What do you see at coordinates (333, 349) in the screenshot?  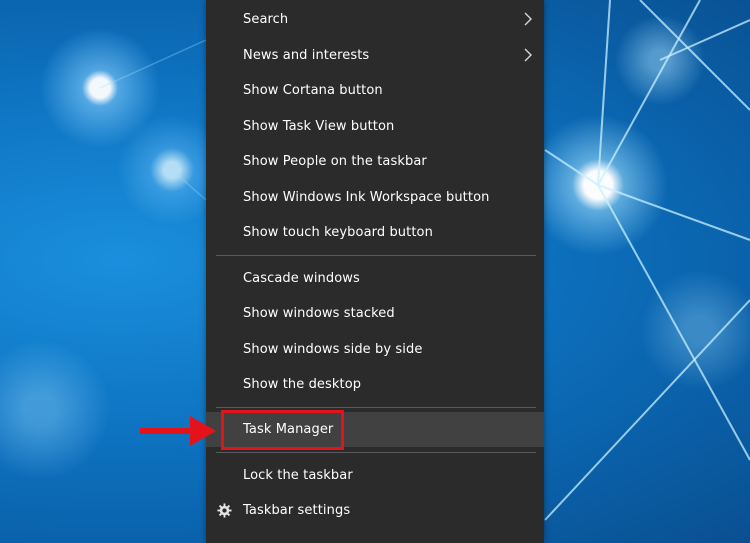 I see `menu-item-label: Show windows side by side` at bounding box center [333, 349].